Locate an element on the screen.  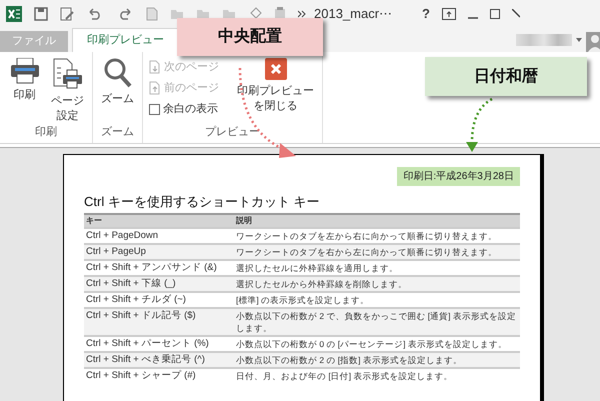
printer-icon is located at coordinates (24, 71).